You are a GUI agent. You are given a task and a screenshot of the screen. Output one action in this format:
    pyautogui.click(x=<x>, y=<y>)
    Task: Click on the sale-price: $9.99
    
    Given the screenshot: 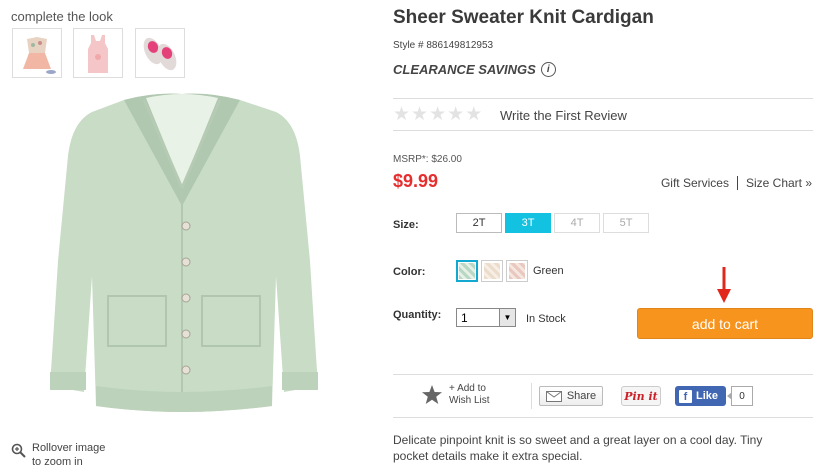 What is the action you would take?
    pyautogui.click(x=416, y=181)
    